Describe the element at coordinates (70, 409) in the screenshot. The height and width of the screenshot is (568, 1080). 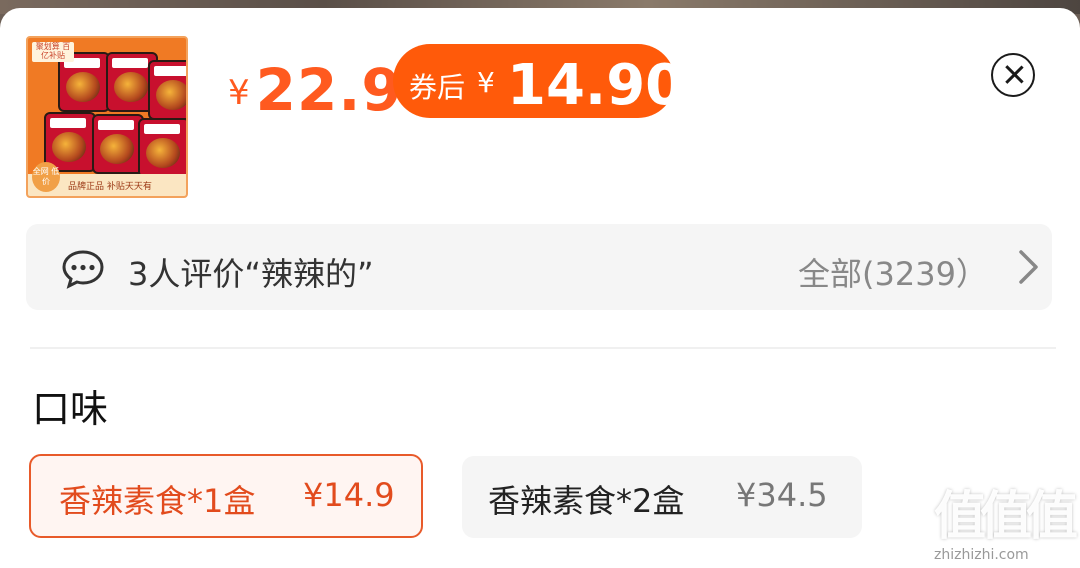
I see `flavor-section-title: 口味` at that location.